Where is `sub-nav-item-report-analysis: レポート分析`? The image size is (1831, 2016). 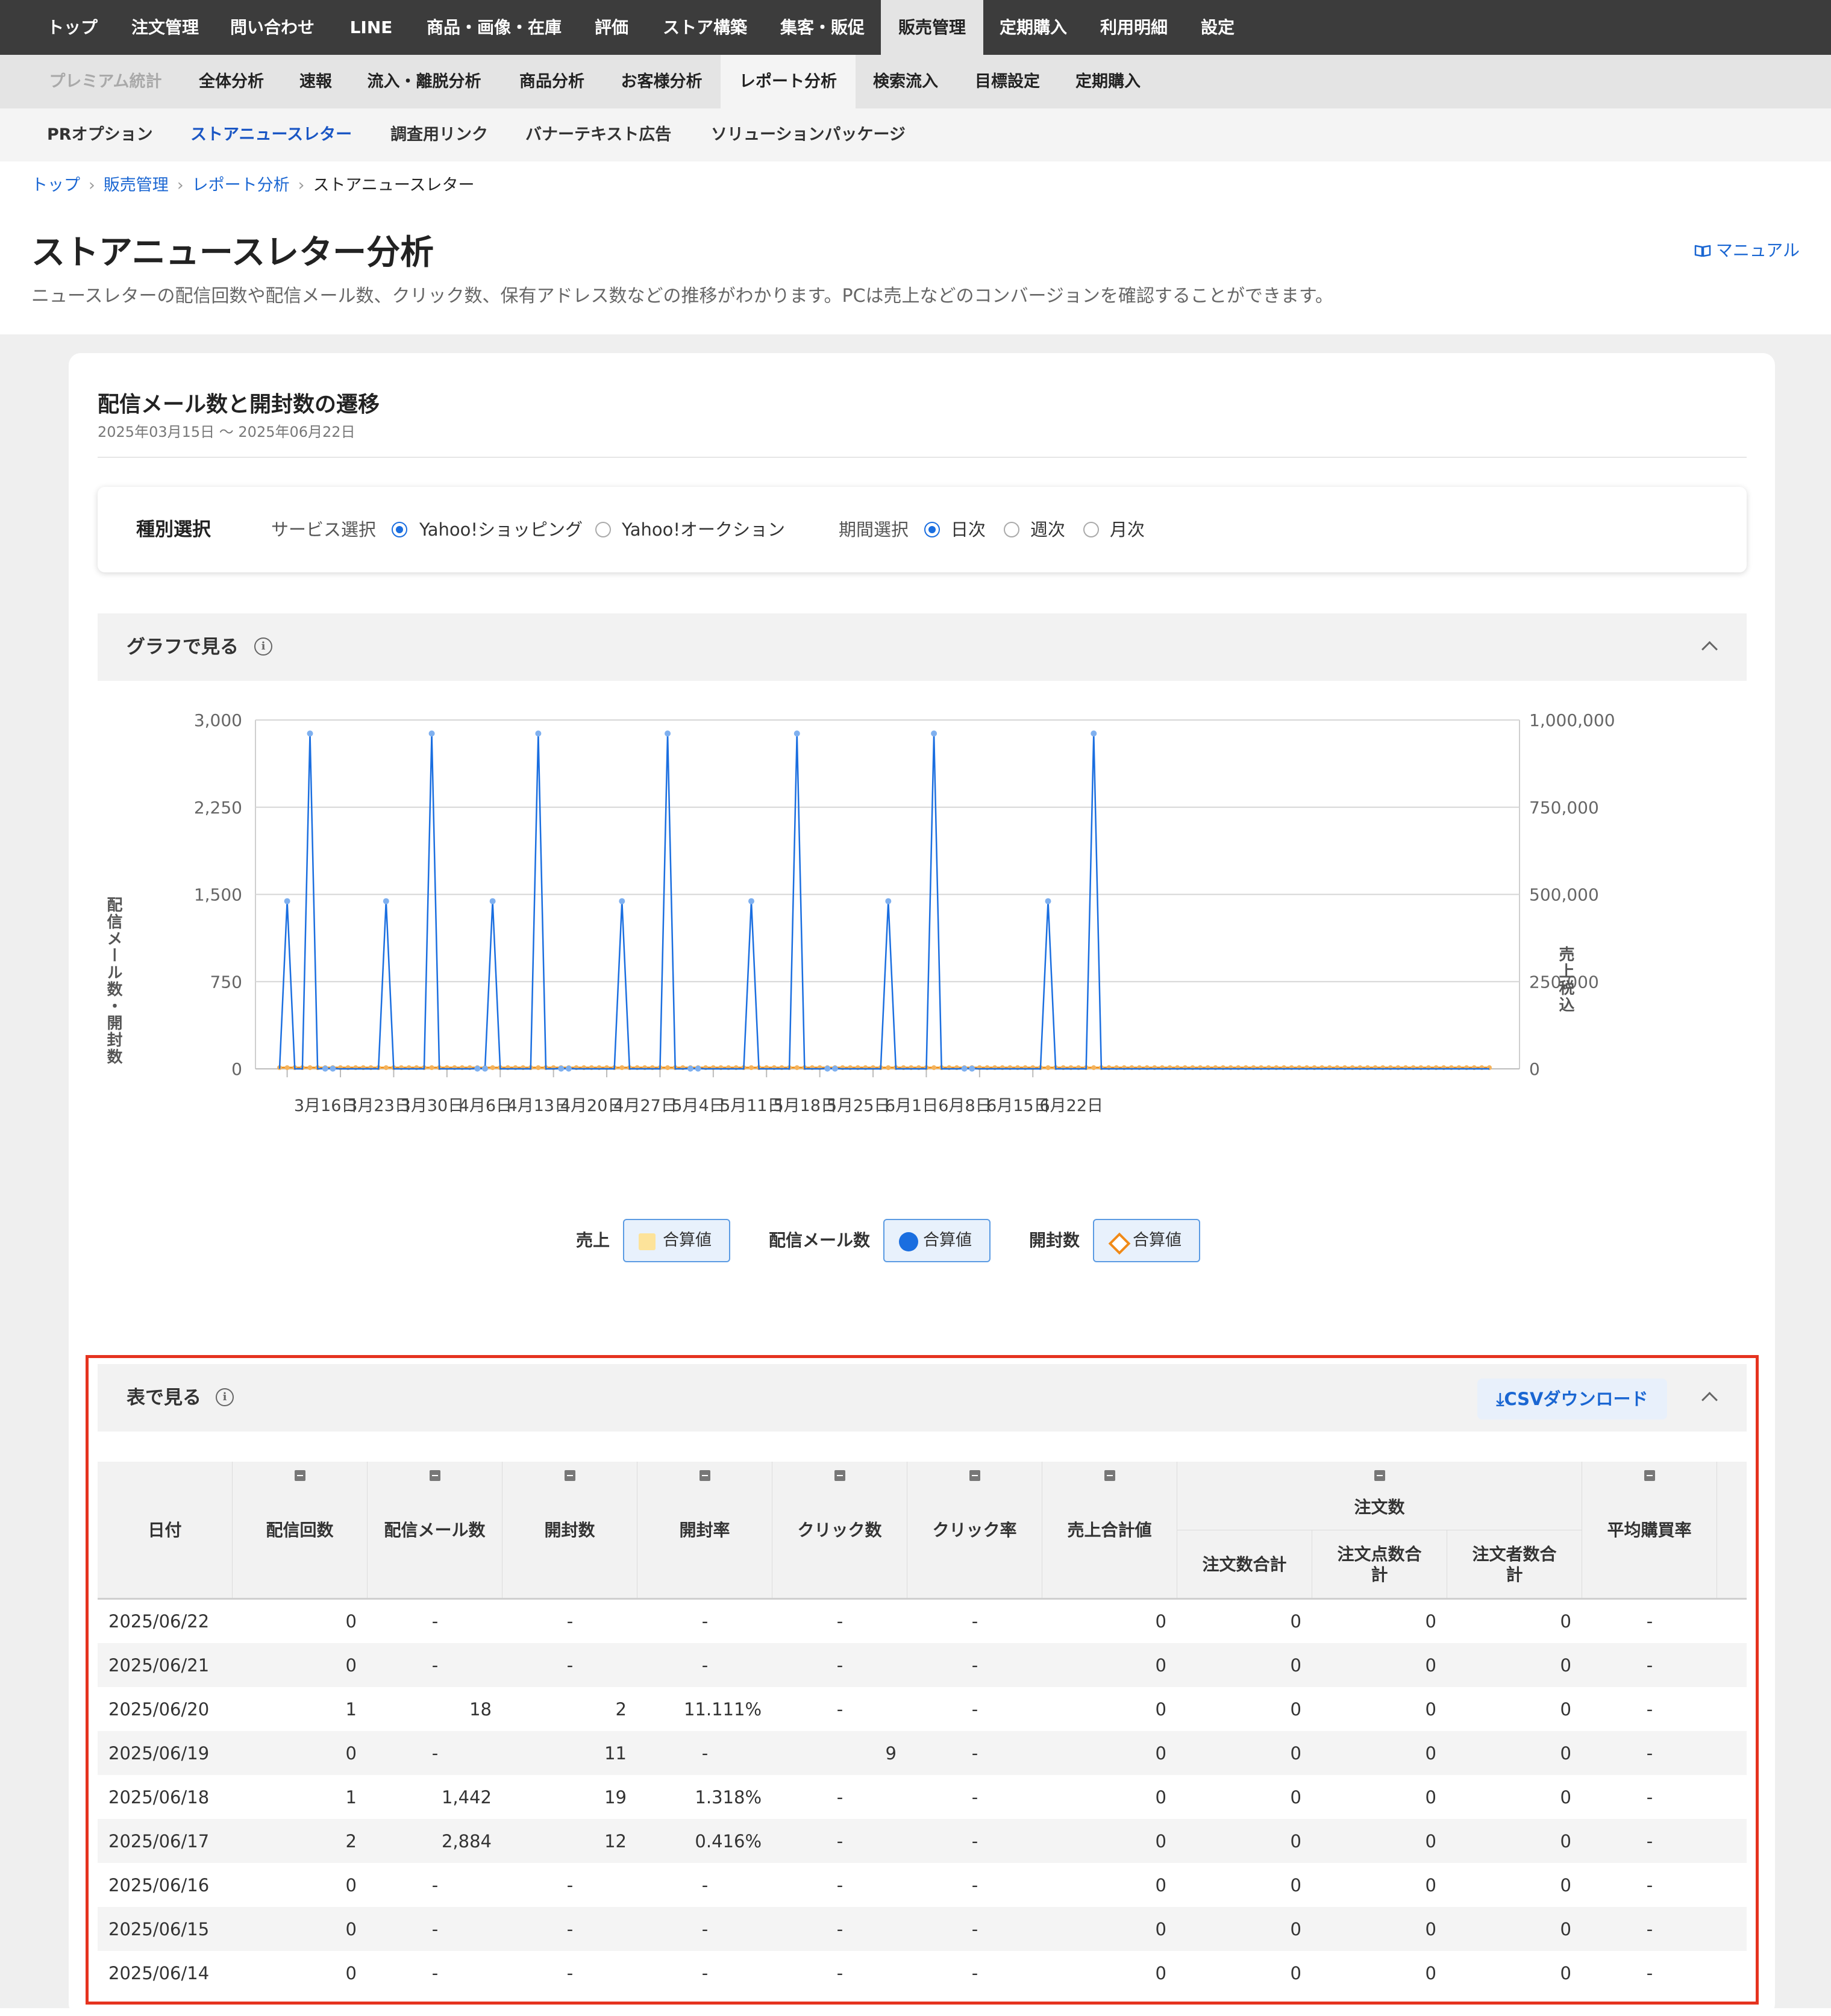
sub-nav-item-report-analysis: レポート分析 is located at coordinates (789, 81).